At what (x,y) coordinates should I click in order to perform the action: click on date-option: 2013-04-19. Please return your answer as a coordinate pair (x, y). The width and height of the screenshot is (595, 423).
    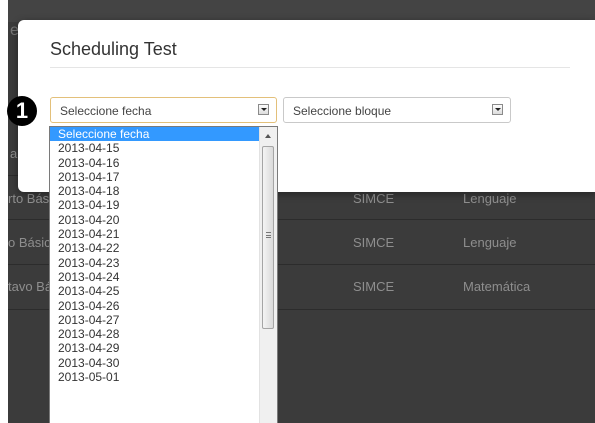
    Looking at the image, I should click on (163, 205).